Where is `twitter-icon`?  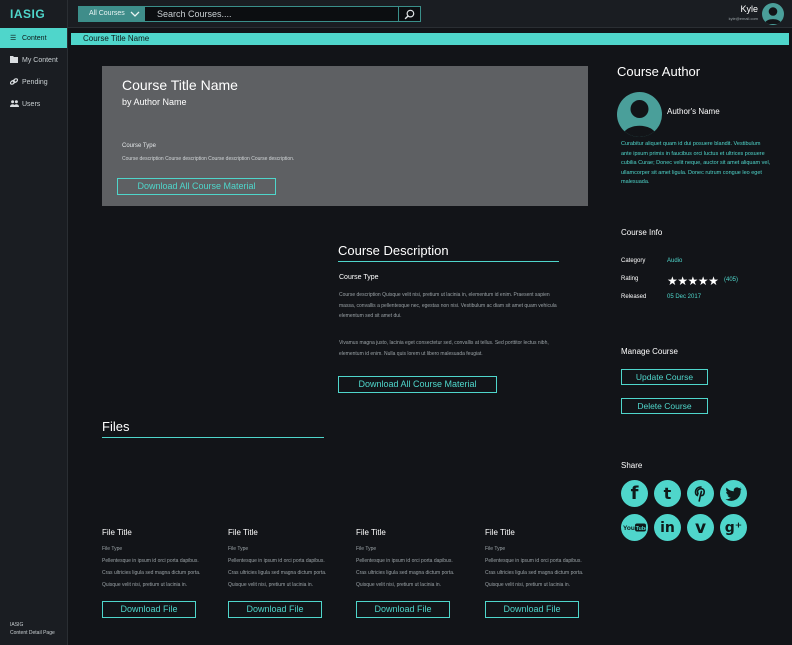
twitter-icon is located at coordinates (733, 493).